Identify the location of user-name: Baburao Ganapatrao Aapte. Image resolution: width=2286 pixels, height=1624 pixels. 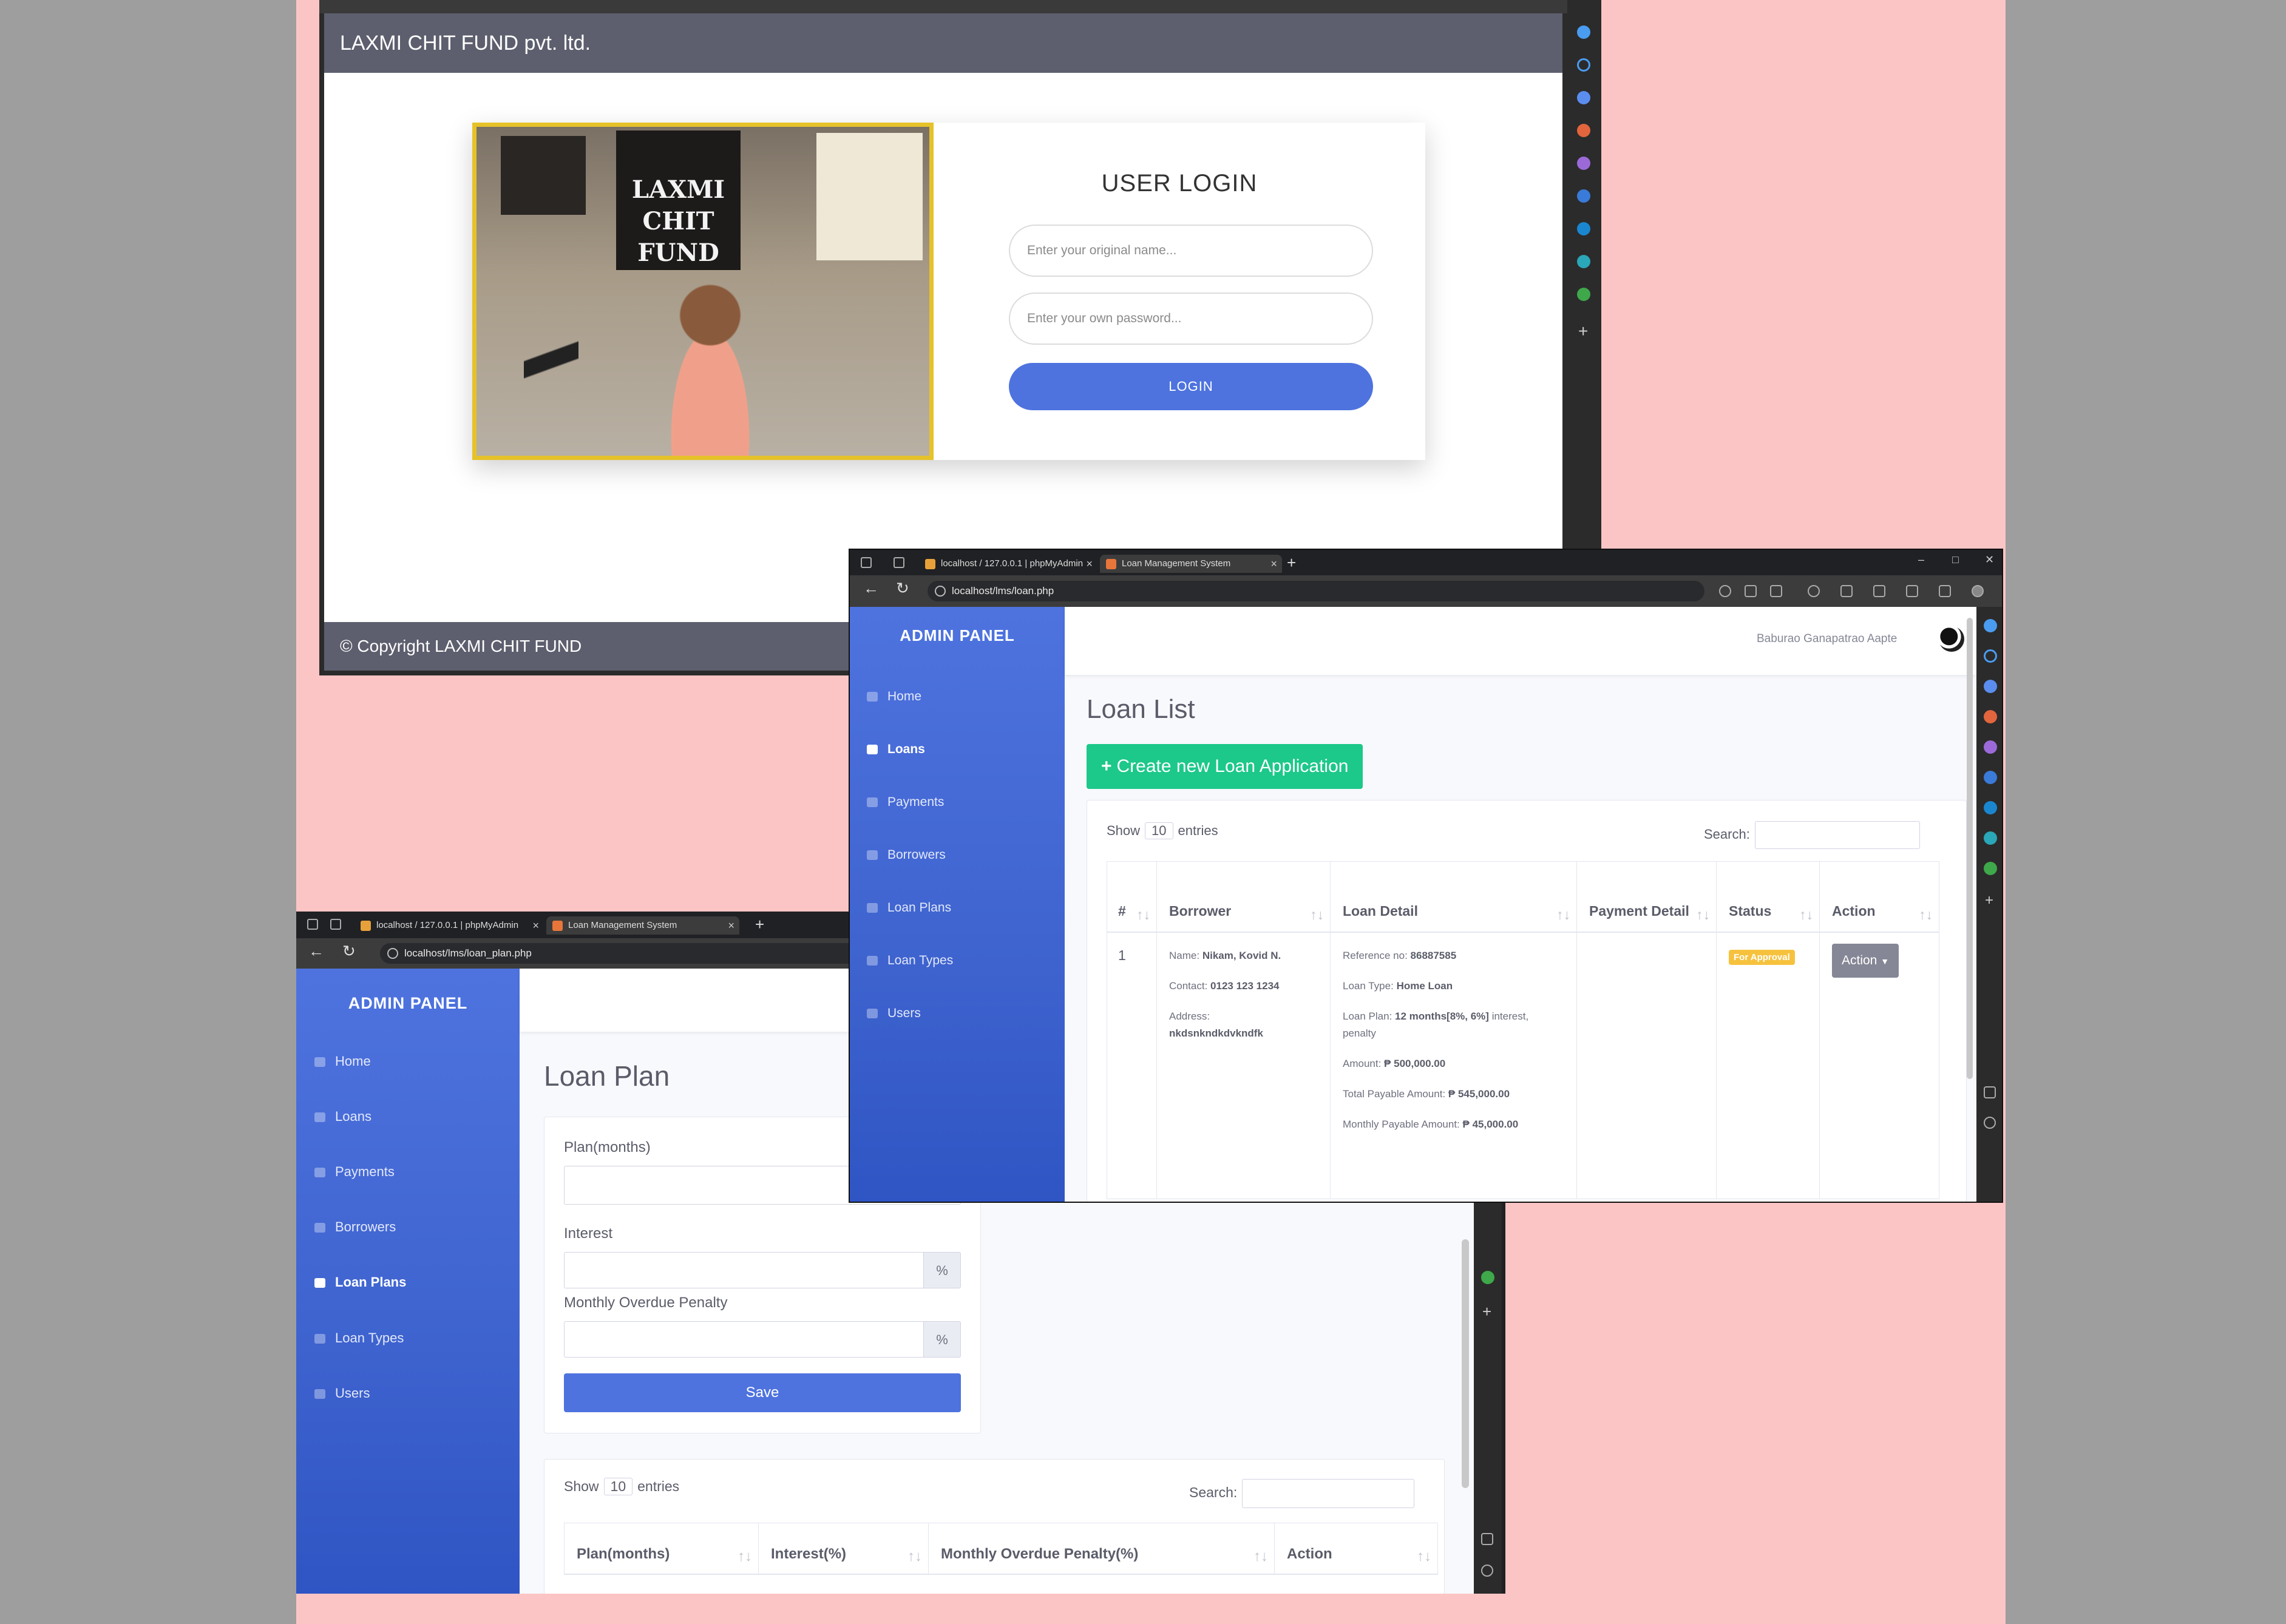
(1827, 639).